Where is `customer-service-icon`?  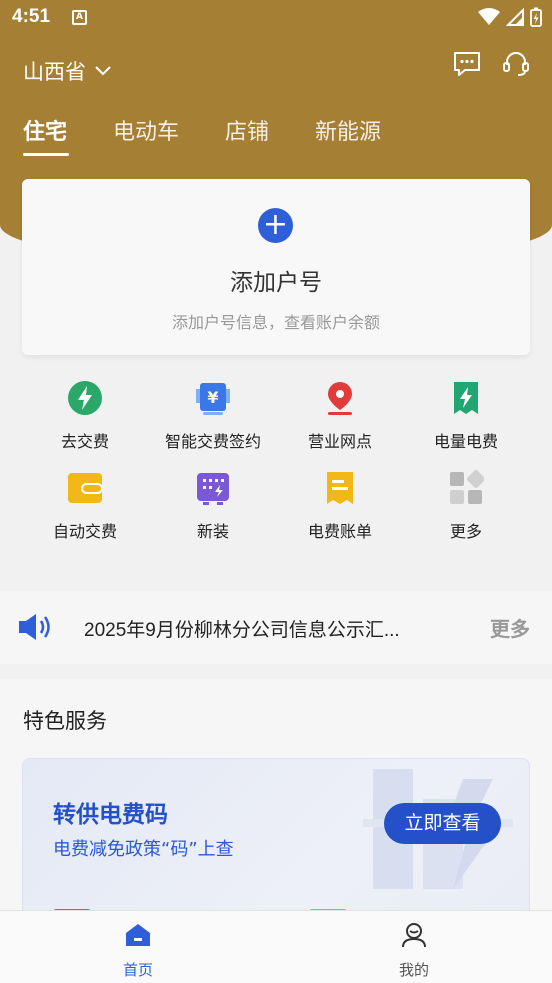 customer-service-icon is located at coordinates (516, 64).